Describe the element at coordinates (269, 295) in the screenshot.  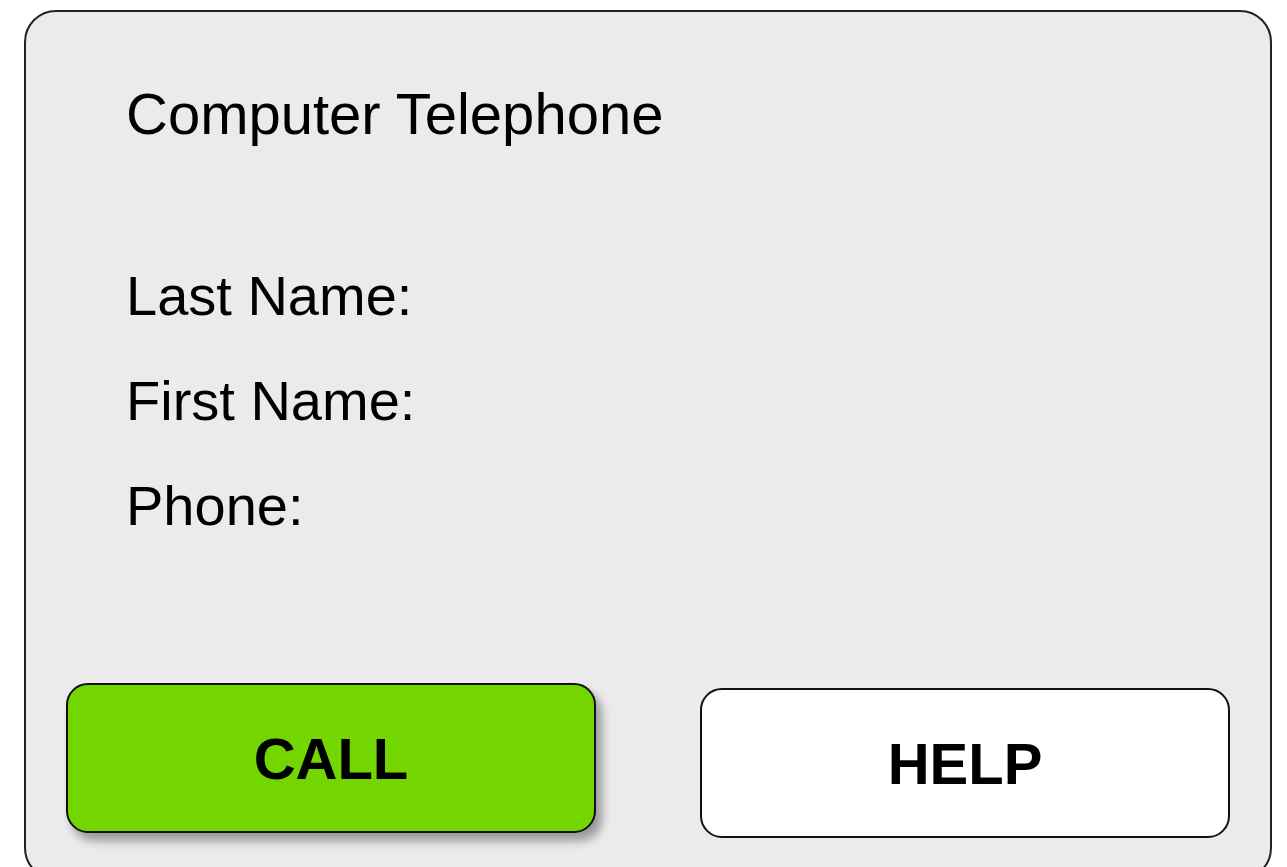
I see `field-label: Last Name:` at that location.